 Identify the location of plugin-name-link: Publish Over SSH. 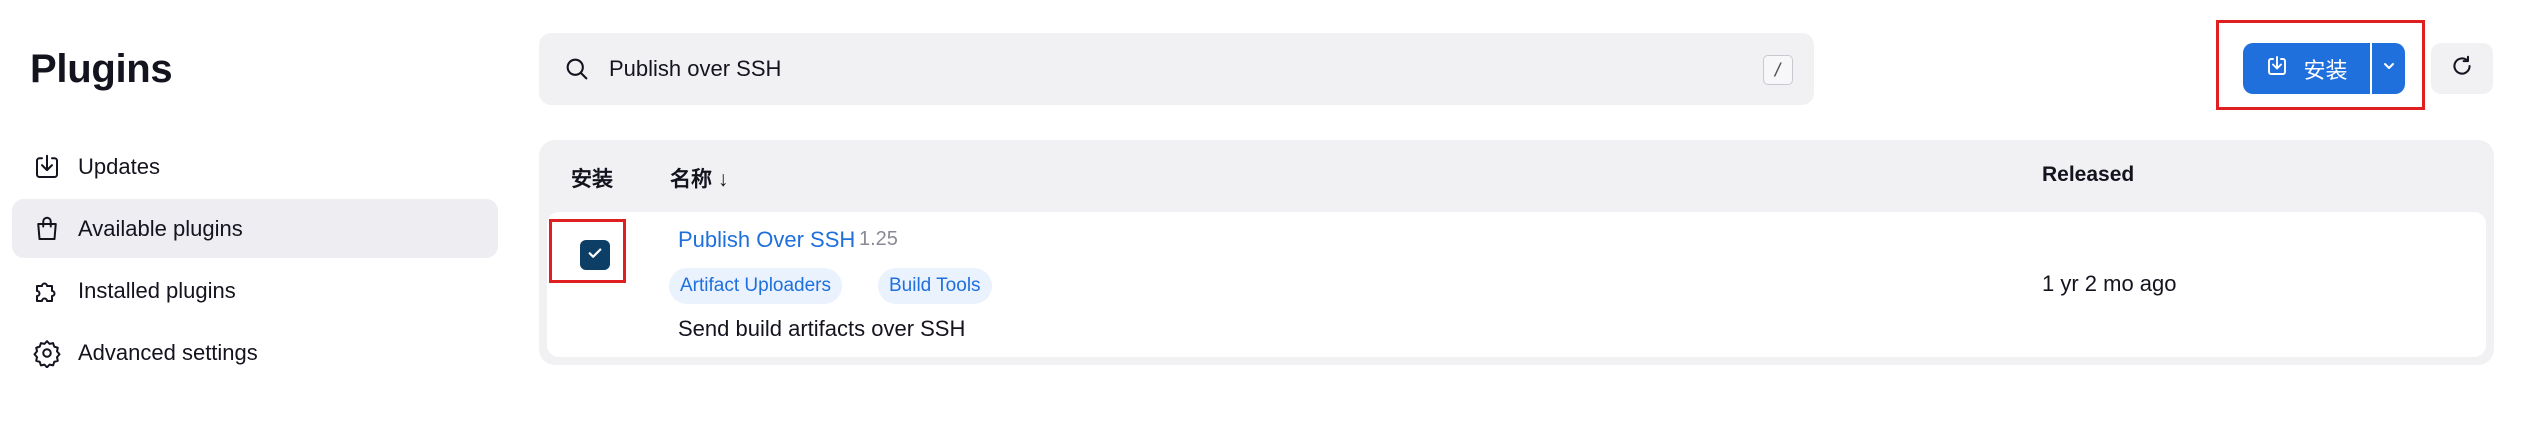
(766, 240).